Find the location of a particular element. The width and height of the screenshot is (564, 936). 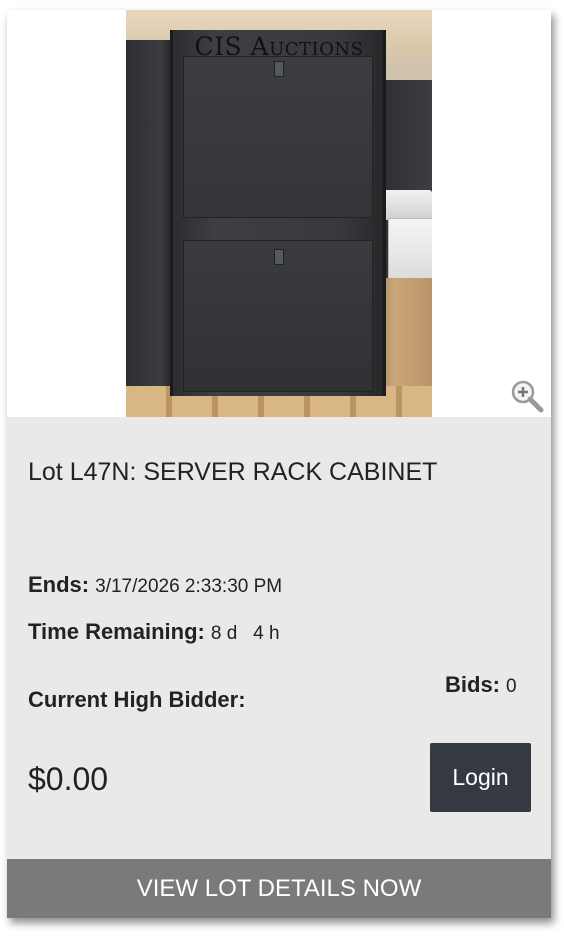

ends-row: Ends: 3/17/2026 2:33:30 PM is located at coordinates (155, 585).